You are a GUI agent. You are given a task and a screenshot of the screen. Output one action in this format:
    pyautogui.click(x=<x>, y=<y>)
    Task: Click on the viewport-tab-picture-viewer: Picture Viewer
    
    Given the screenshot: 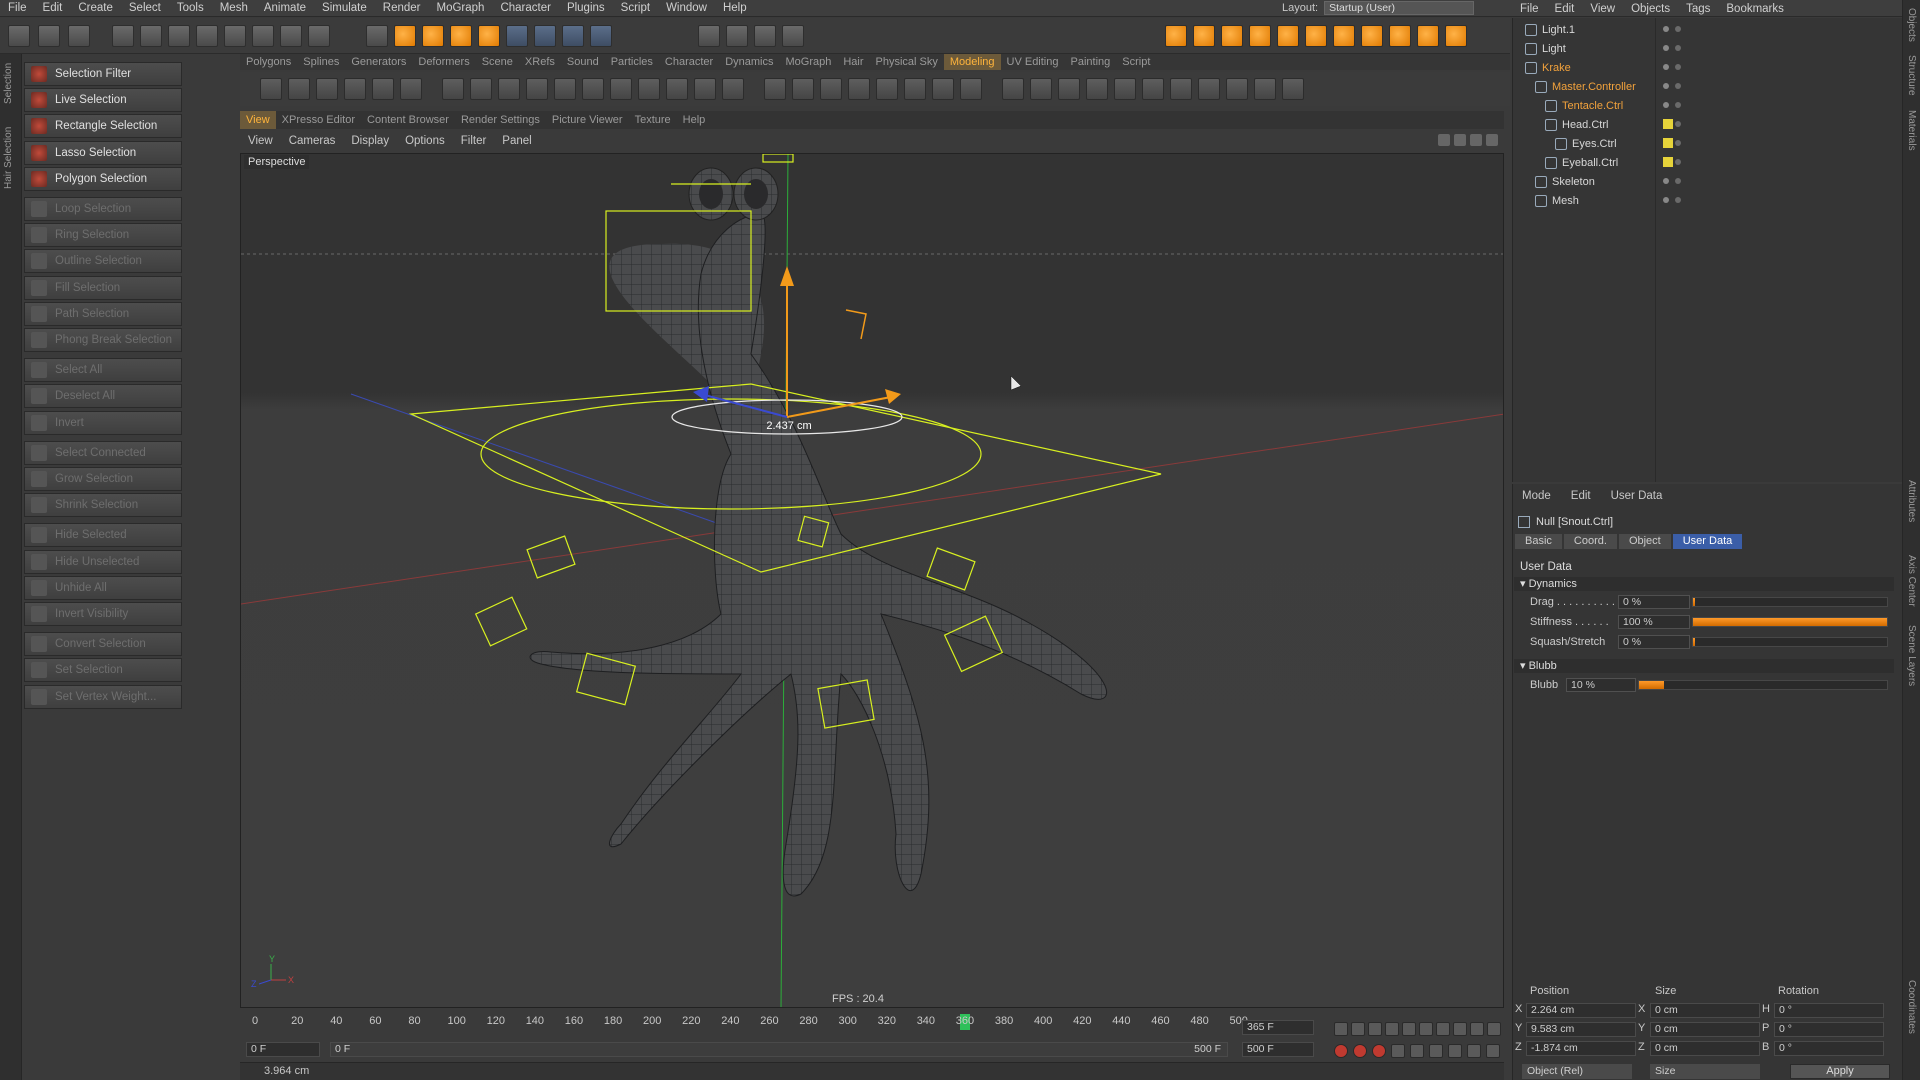 What is the action you would take?
    pyautogui.click(x=587, y=120)
    